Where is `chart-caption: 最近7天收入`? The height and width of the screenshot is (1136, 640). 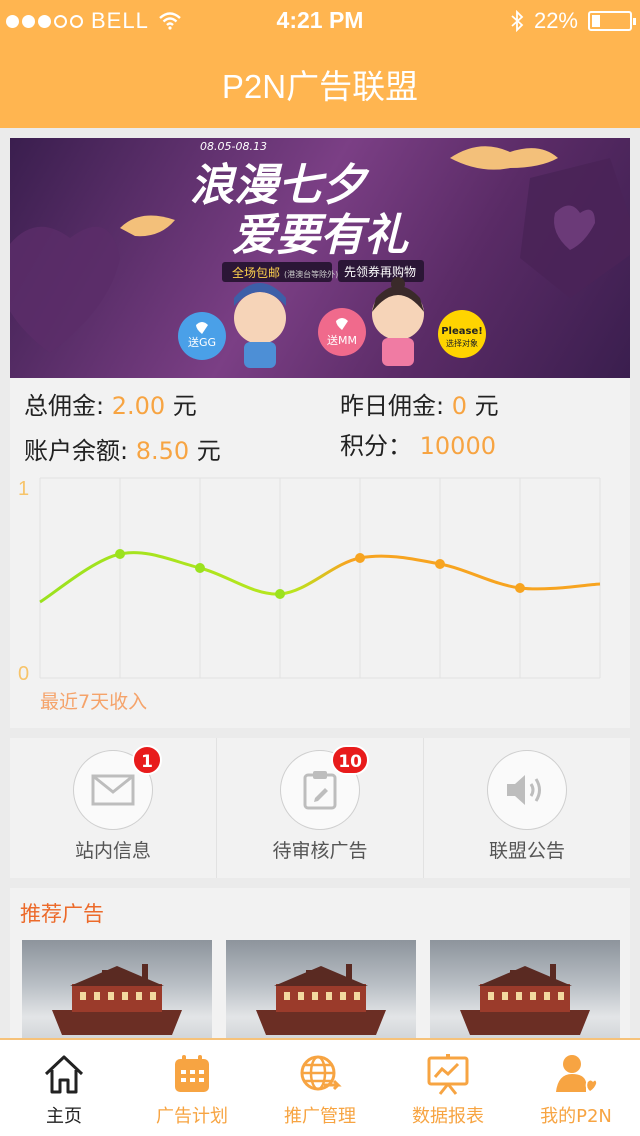 chart-caption: 最近7天收入 is located at coordinates (93, 702).